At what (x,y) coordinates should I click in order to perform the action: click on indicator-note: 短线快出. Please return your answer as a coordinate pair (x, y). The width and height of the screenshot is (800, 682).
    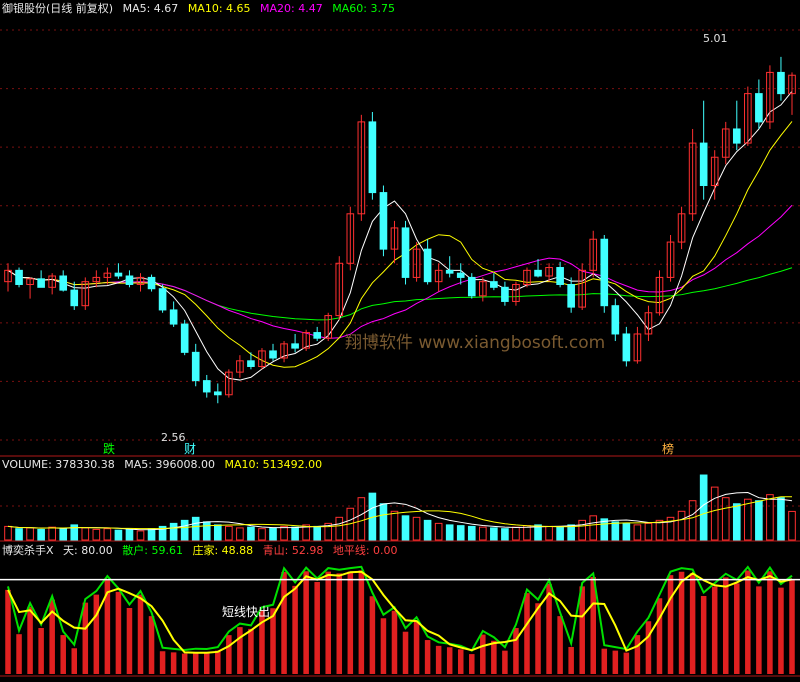
    Looking at the image, I should click on (246, 612).